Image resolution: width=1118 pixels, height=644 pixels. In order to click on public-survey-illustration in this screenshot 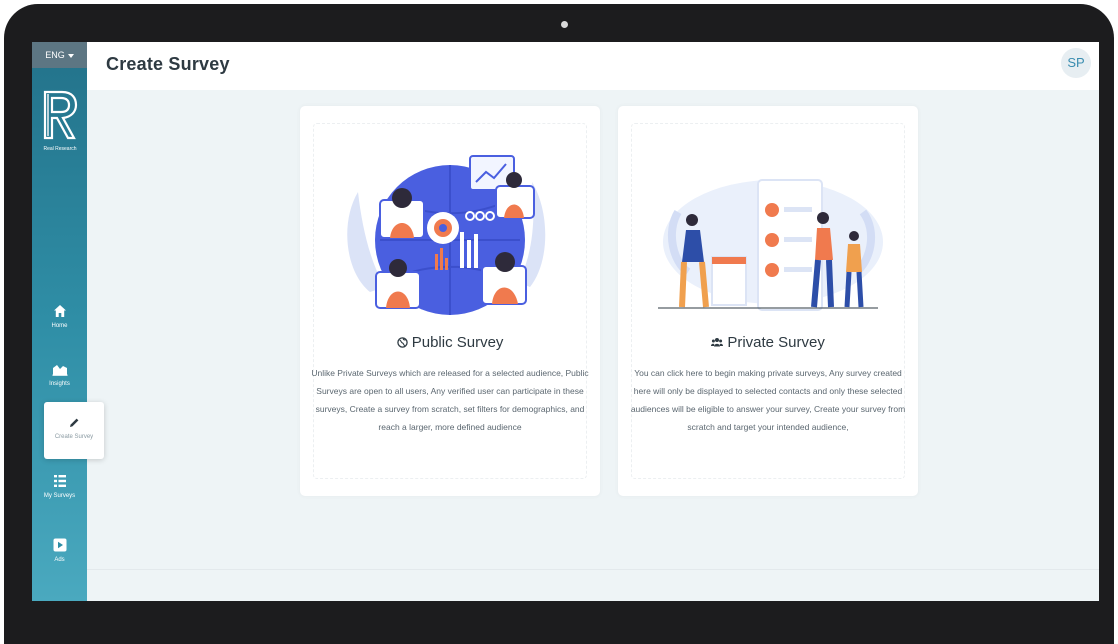, I will do `click(446, 235)`.